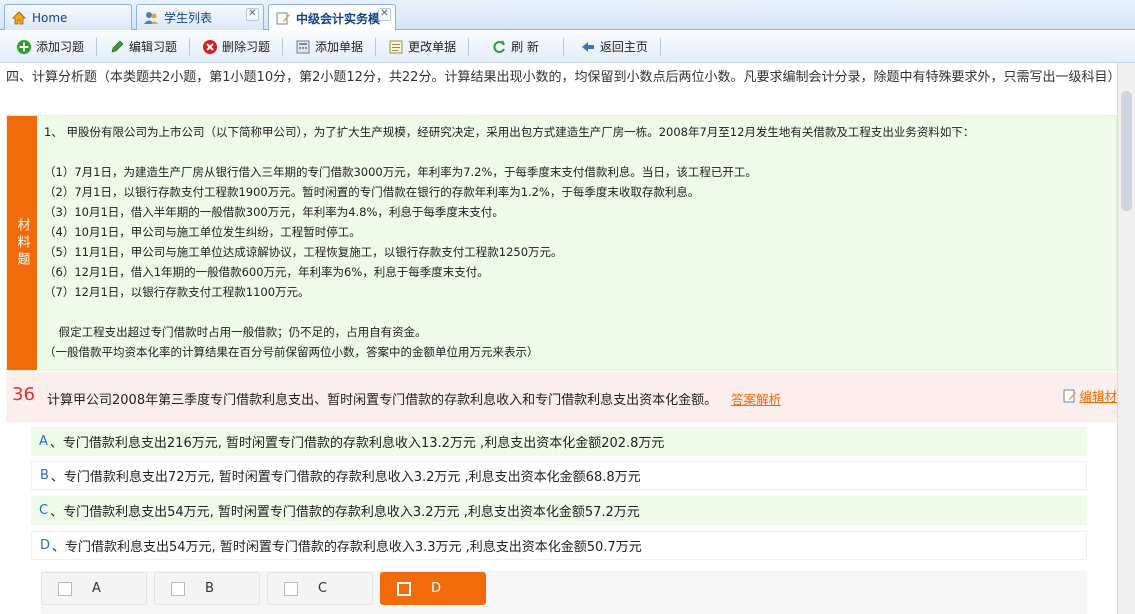 Image resolution: width=1135 pixels, height=614 pixels. I want to click on back-home-button: 返回主页, so click(614, 47).